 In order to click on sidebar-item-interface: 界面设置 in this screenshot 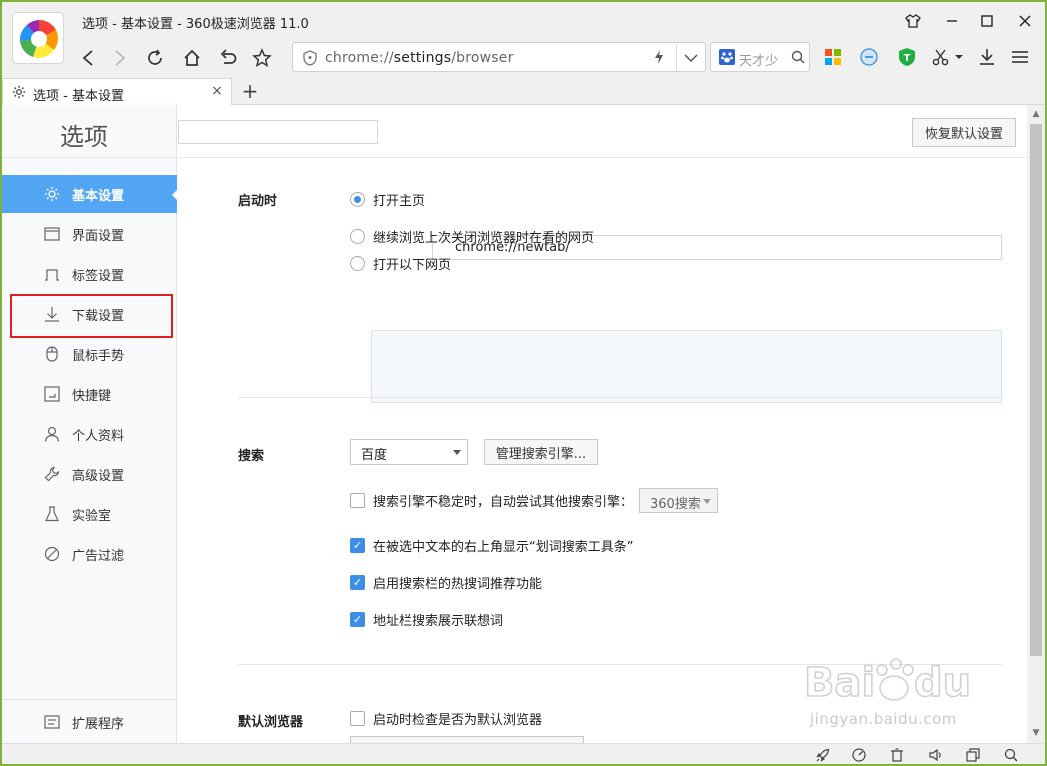, I will do `click(89, 234)`.